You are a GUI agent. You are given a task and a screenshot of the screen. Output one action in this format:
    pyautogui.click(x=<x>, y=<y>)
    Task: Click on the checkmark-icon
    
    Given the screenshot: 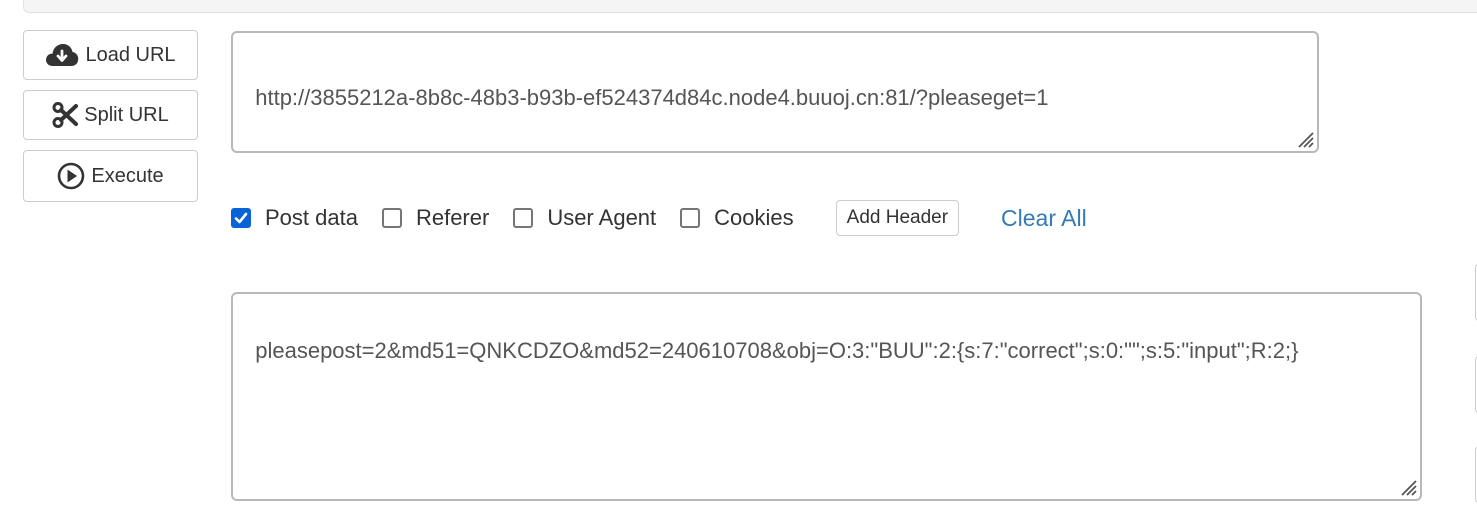 What is the action you would take?
    pyautogui.click(x=241, y=218)
    